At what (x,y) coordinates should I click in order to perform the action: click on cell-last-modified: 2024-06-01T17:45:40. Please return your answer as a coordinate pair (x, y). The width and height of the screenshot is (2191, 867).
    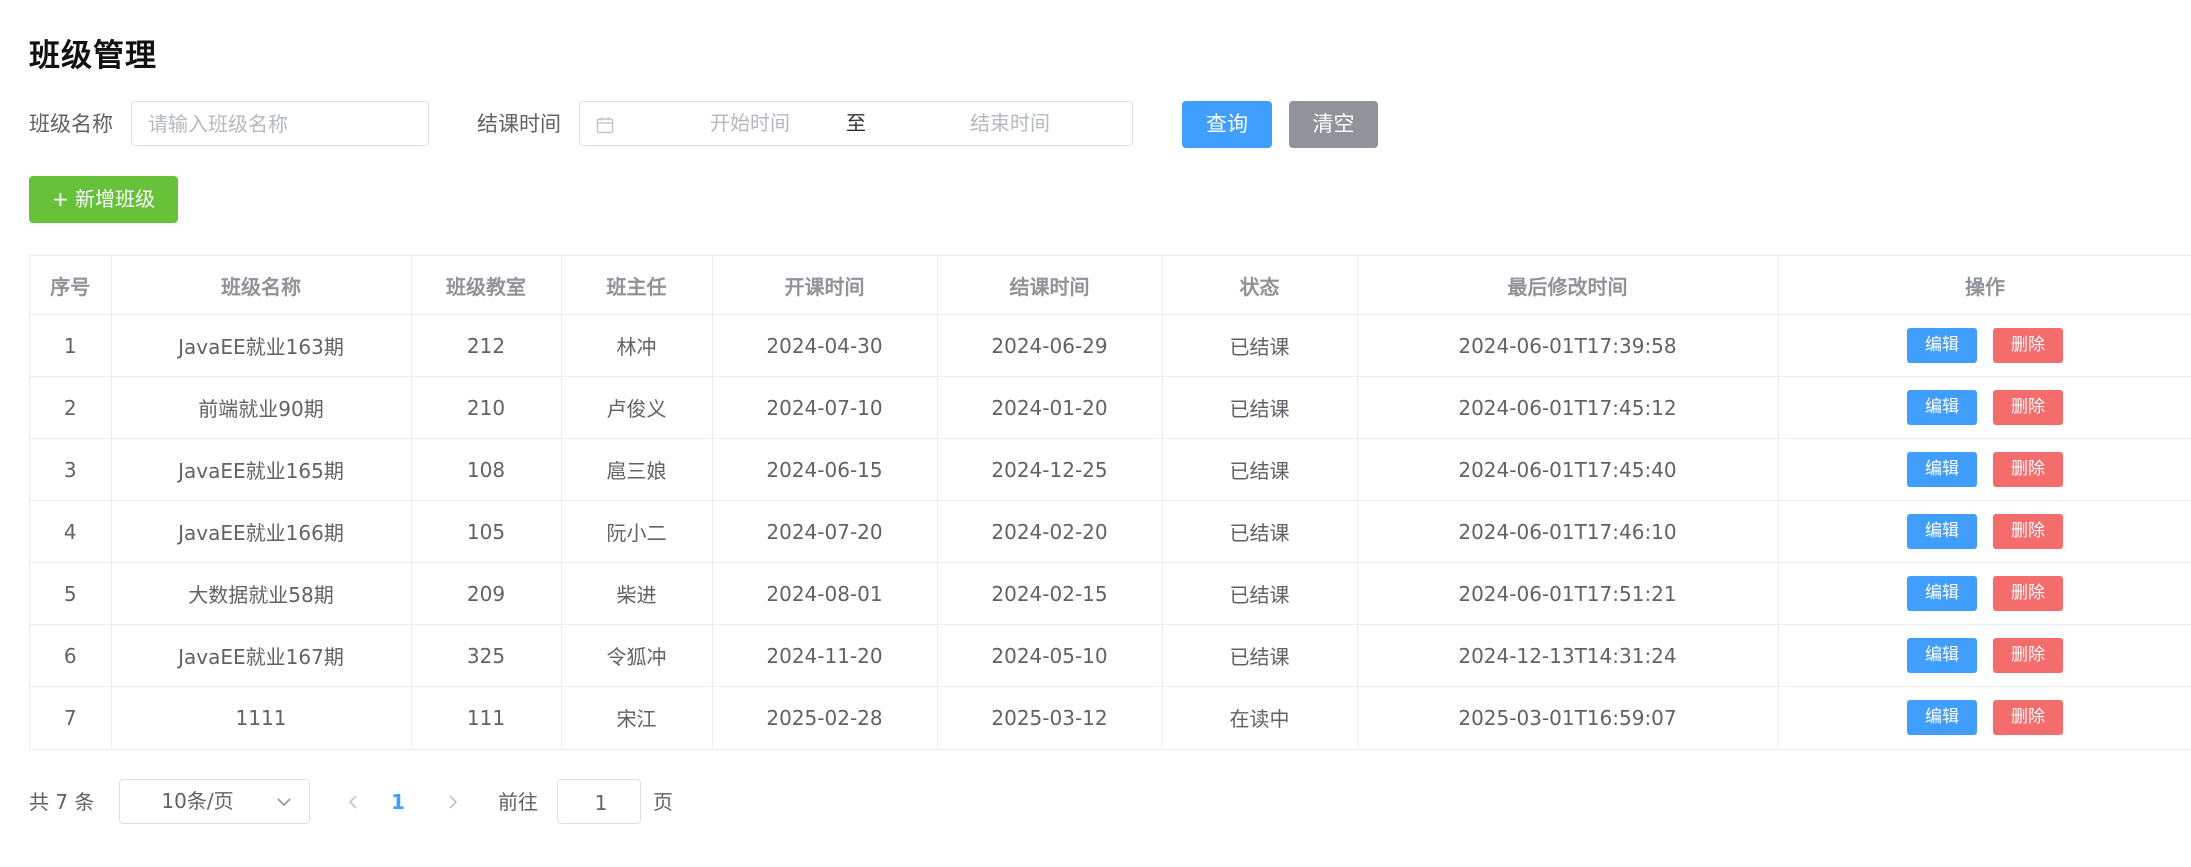
    Looking at the image, I should click on (1568, 469).